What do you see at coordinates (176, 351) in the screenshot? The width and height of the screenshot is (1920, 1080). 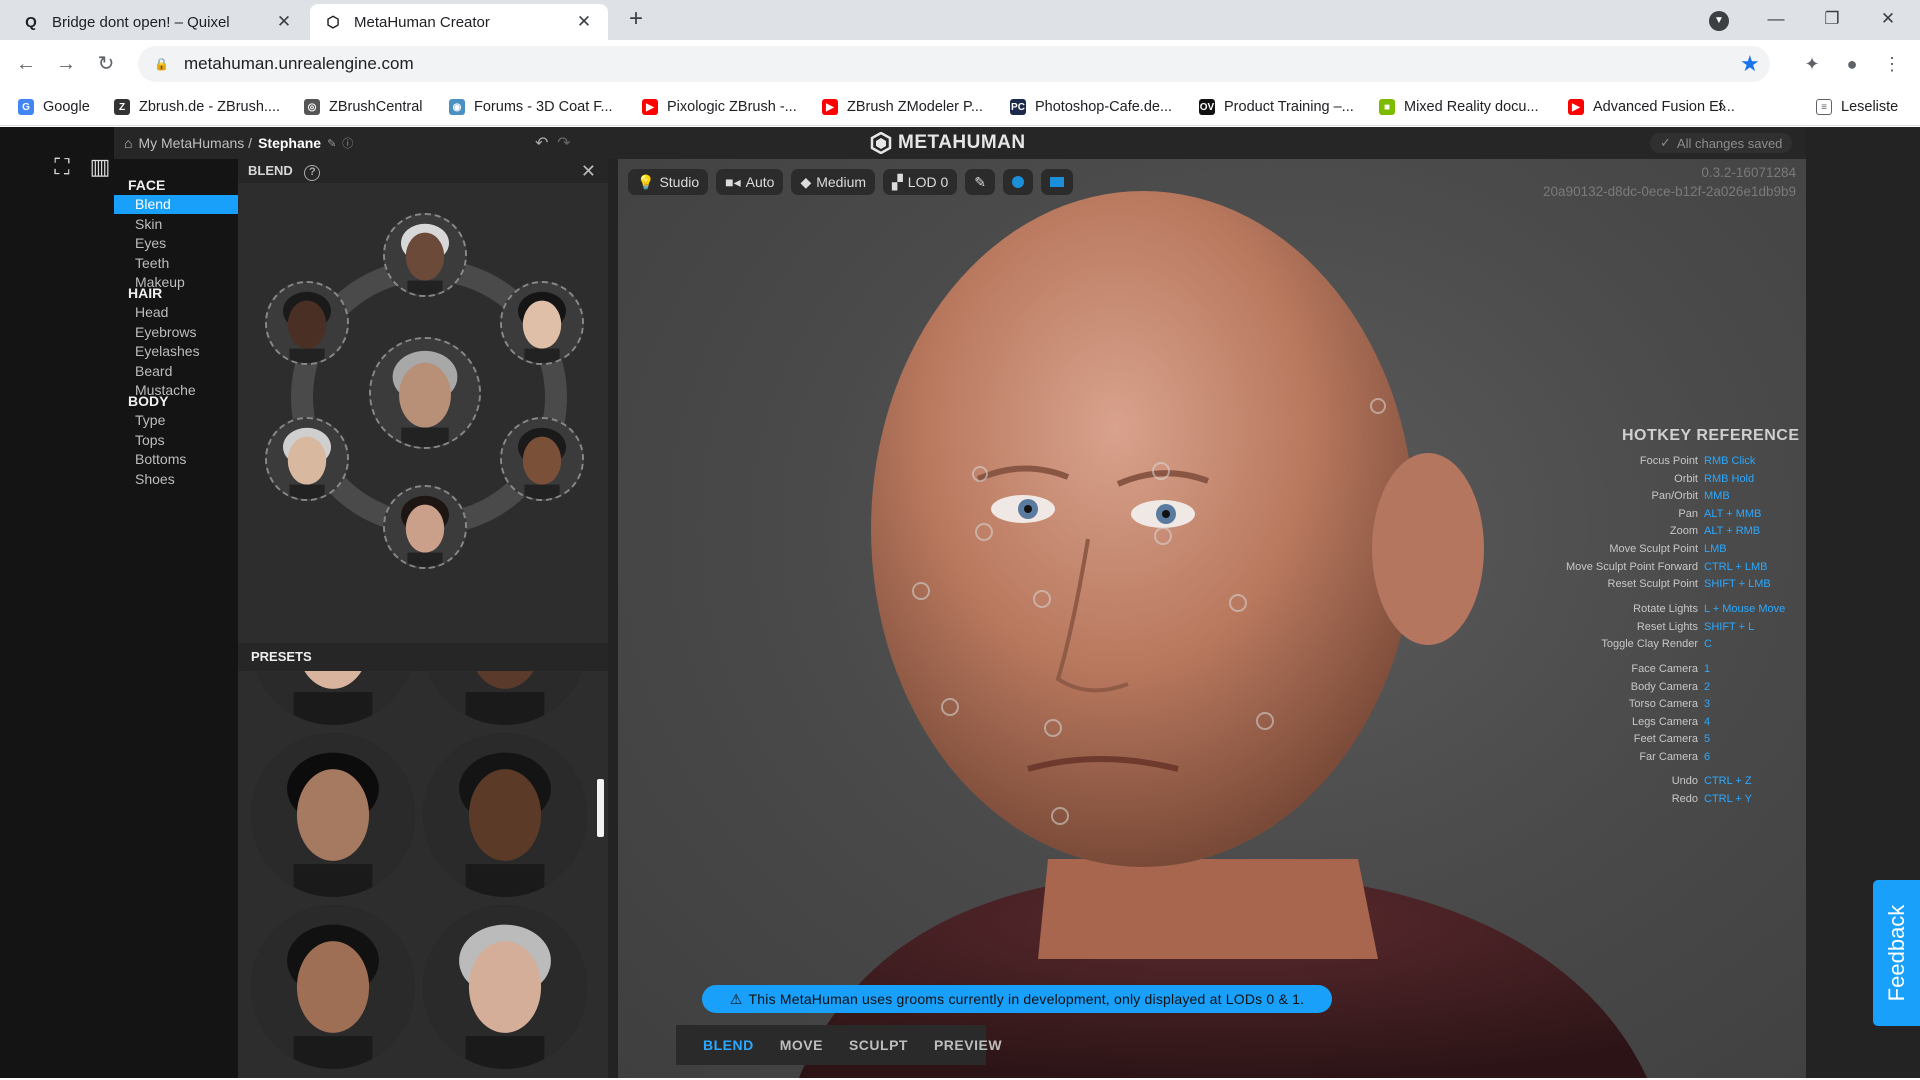 I see `nav-item-eyelashes: Eyelashes` at bounding box center [176, 351].